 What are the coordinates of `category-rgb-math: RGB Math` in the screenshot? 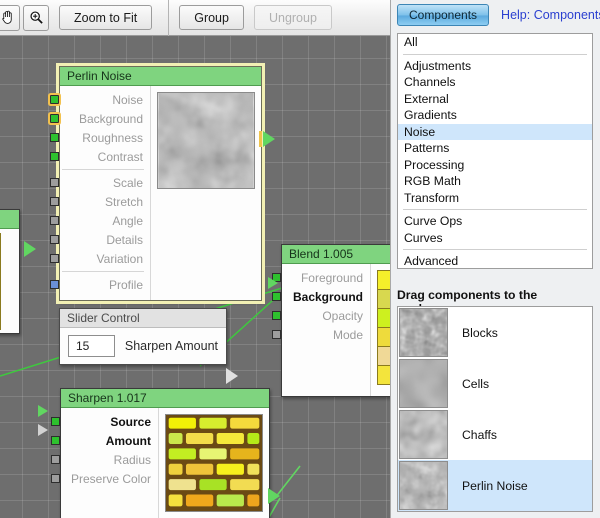 It's located at (495, 181).